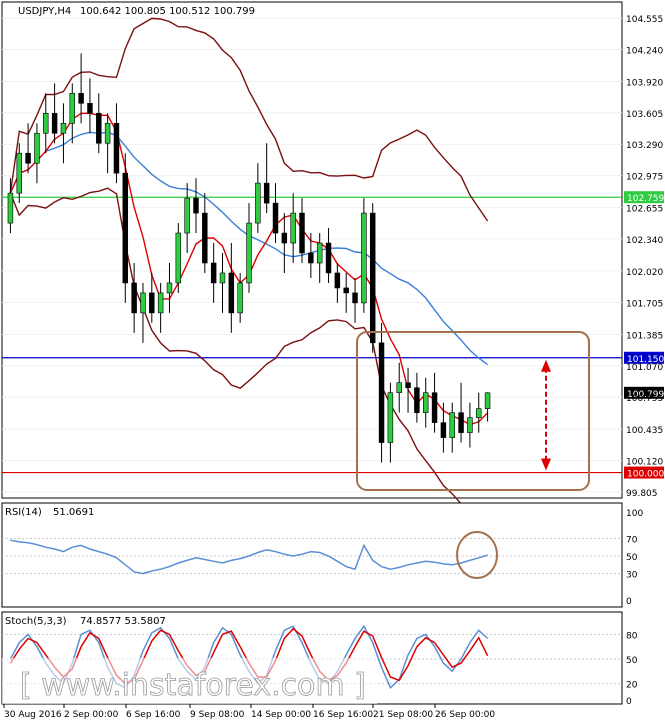 This screenshot has height=723, width=665. What do you see at coordinates (644, 20) in the screenshot?
I see `price-tick-label: 104.555` at bounding box center [644, 20].